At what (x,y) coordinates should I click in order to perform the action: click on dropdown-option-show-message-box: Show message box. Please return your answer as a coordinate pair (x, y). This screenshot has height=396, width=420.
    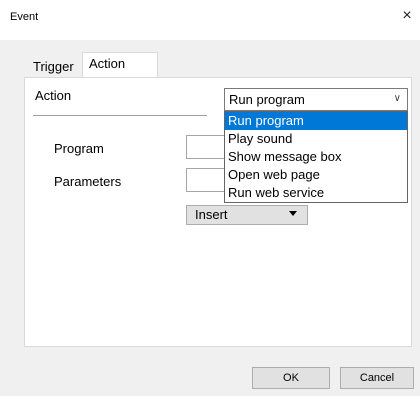
    Looking at the image, I should click on (316, 157).